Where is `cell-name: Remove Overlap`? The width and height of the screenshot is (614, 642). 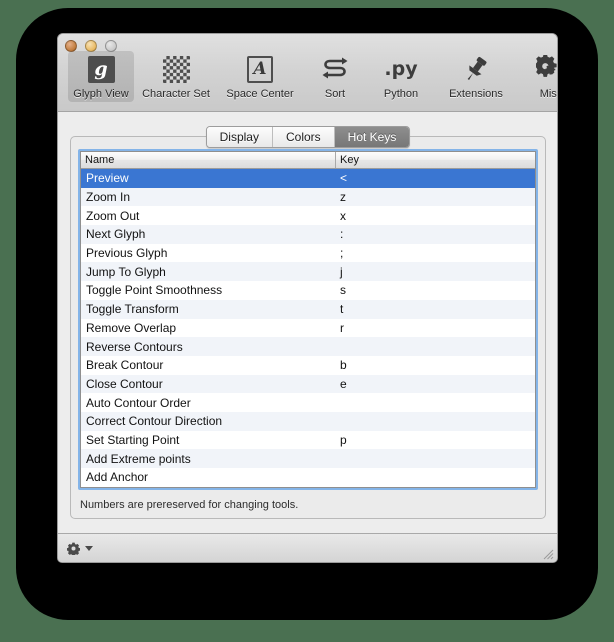 cell-name: Remove Overlap is located at coordinates (131, 327).